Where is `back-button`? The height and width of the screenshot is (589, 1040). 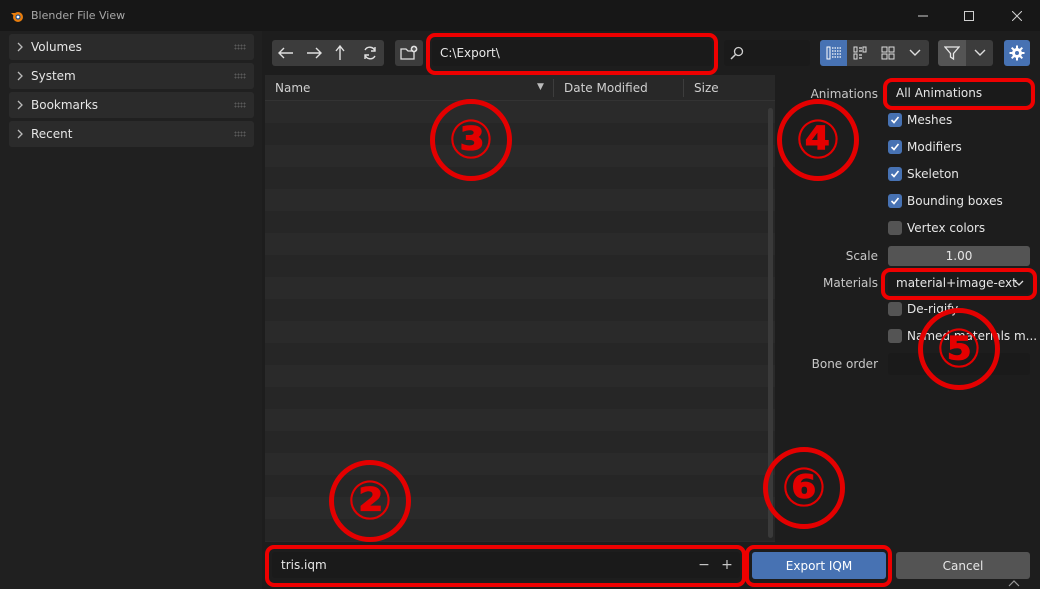
back-button is located at coordinates (286, 53).